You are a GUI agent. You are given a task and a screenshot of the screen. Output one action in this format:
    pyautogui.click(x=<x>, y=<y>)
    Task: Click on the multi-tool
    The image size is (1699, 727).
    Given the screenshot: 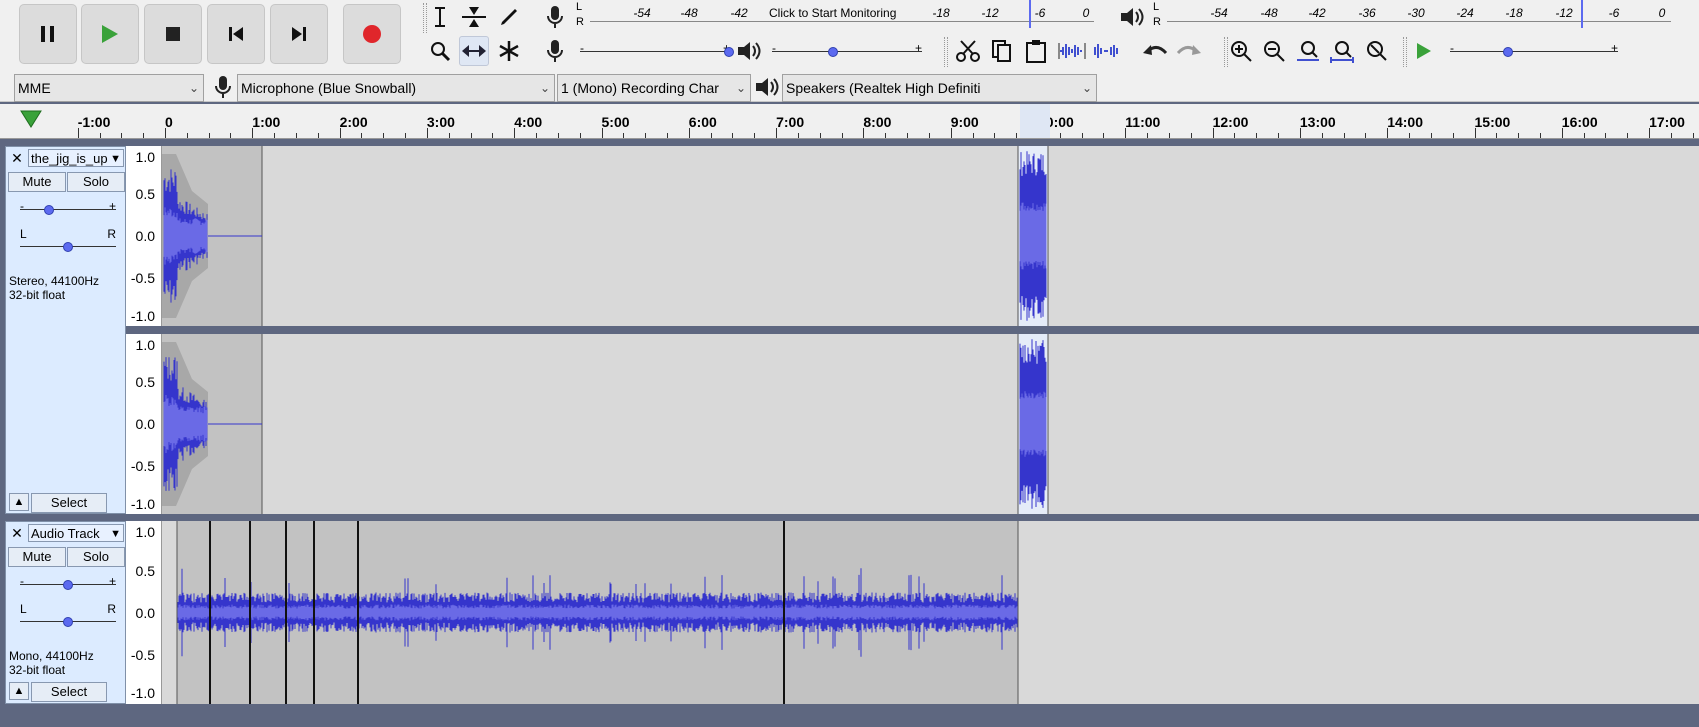 What is the action you would take?
    pyautogui.click(x=509, y=51)
    